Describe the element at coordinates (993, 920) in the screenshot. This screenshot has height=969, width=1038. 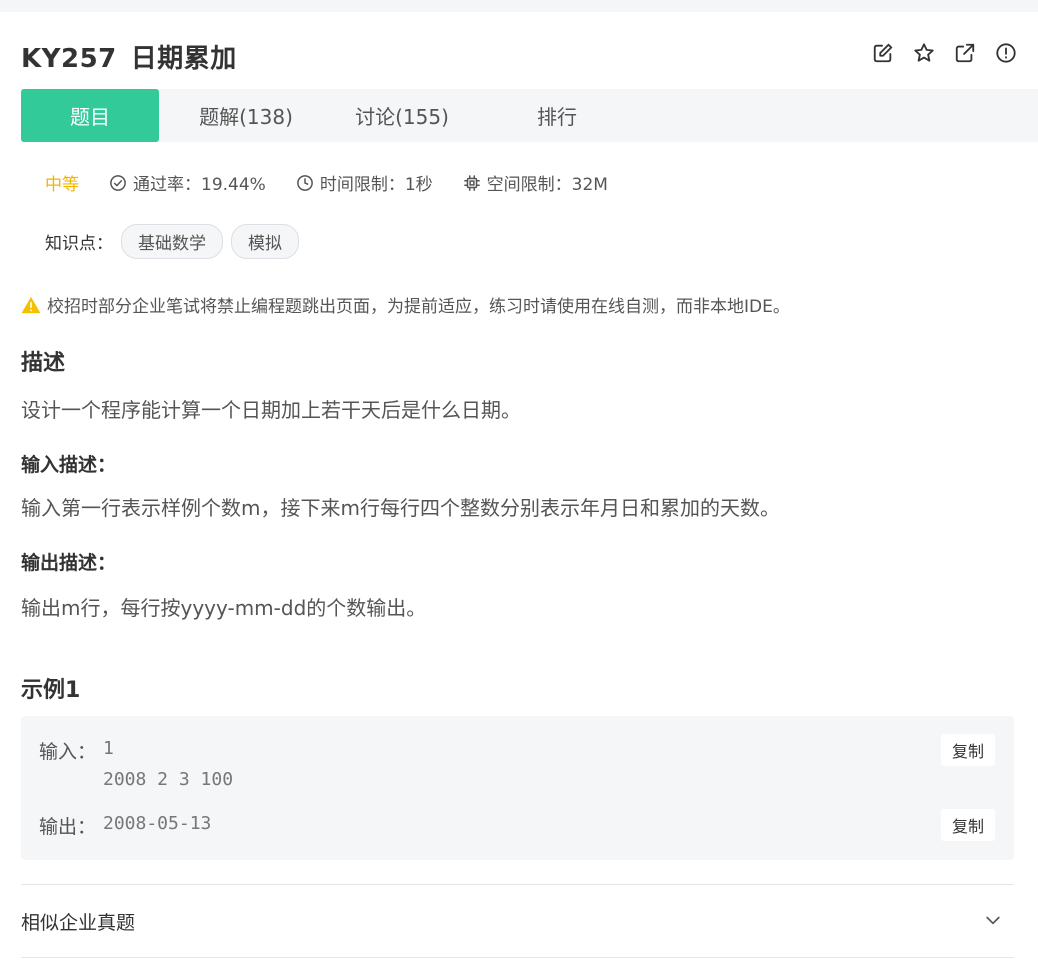
I see `chevron-down-icon` at that location.